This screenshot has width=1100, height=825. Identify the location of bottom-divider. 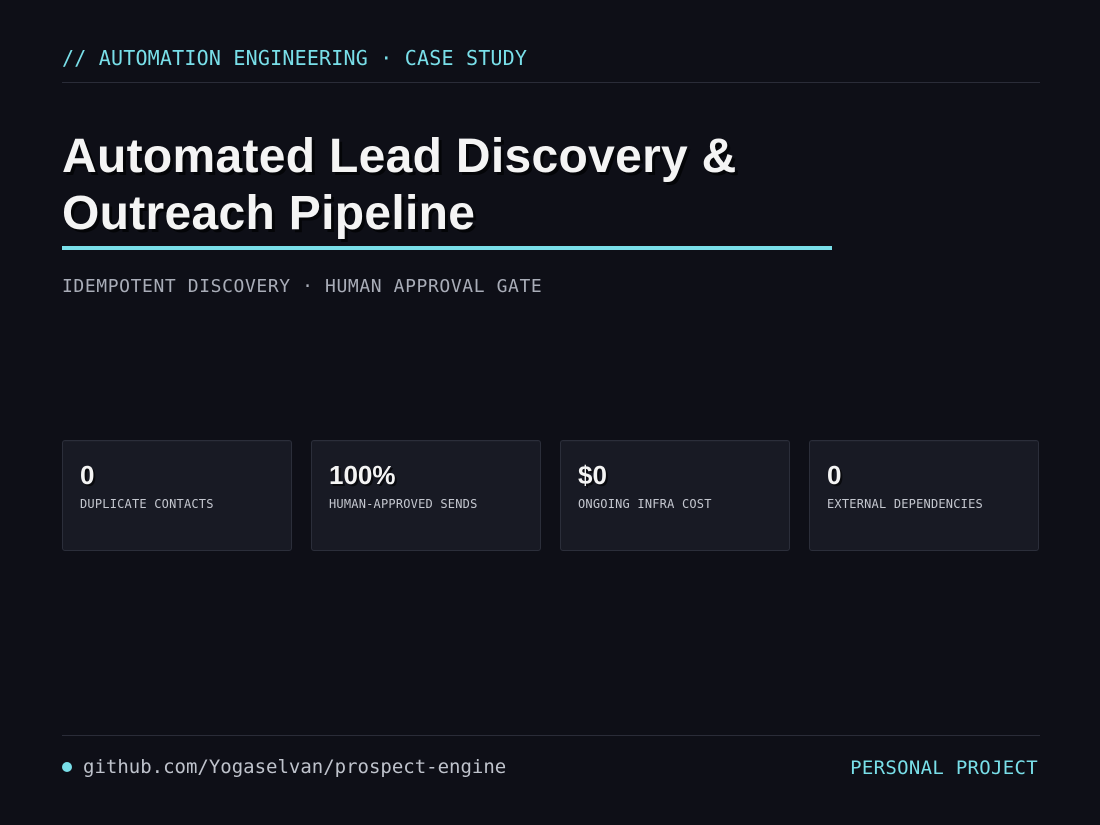
(551, 735).